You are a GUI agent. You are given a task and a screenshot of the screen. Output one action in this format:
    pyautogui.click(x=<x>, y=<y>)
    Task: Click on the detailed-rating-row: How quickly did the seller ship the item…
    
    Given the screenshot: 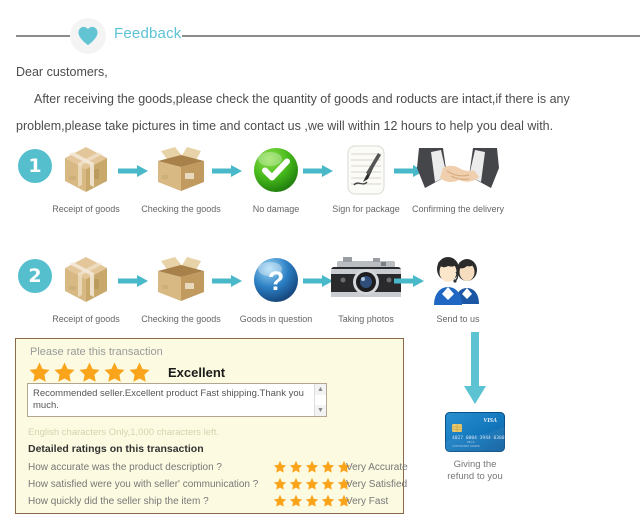 What is the action you would take?
    pyautogui.click(x=213, y=502)
    